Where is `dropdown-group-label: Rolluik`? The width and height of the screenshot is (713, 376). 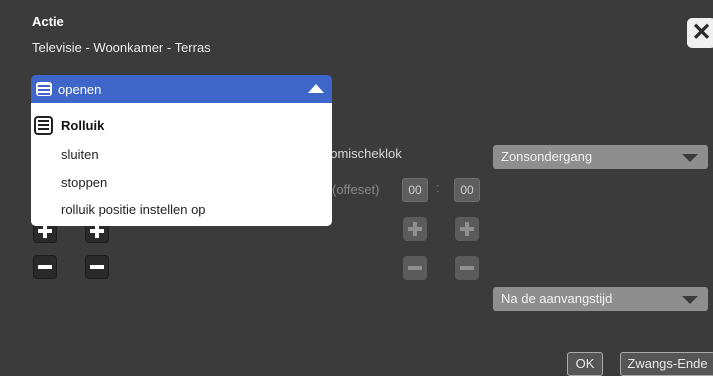
dropdown-group-label: Rolluik is located at coordinates (83, 125).